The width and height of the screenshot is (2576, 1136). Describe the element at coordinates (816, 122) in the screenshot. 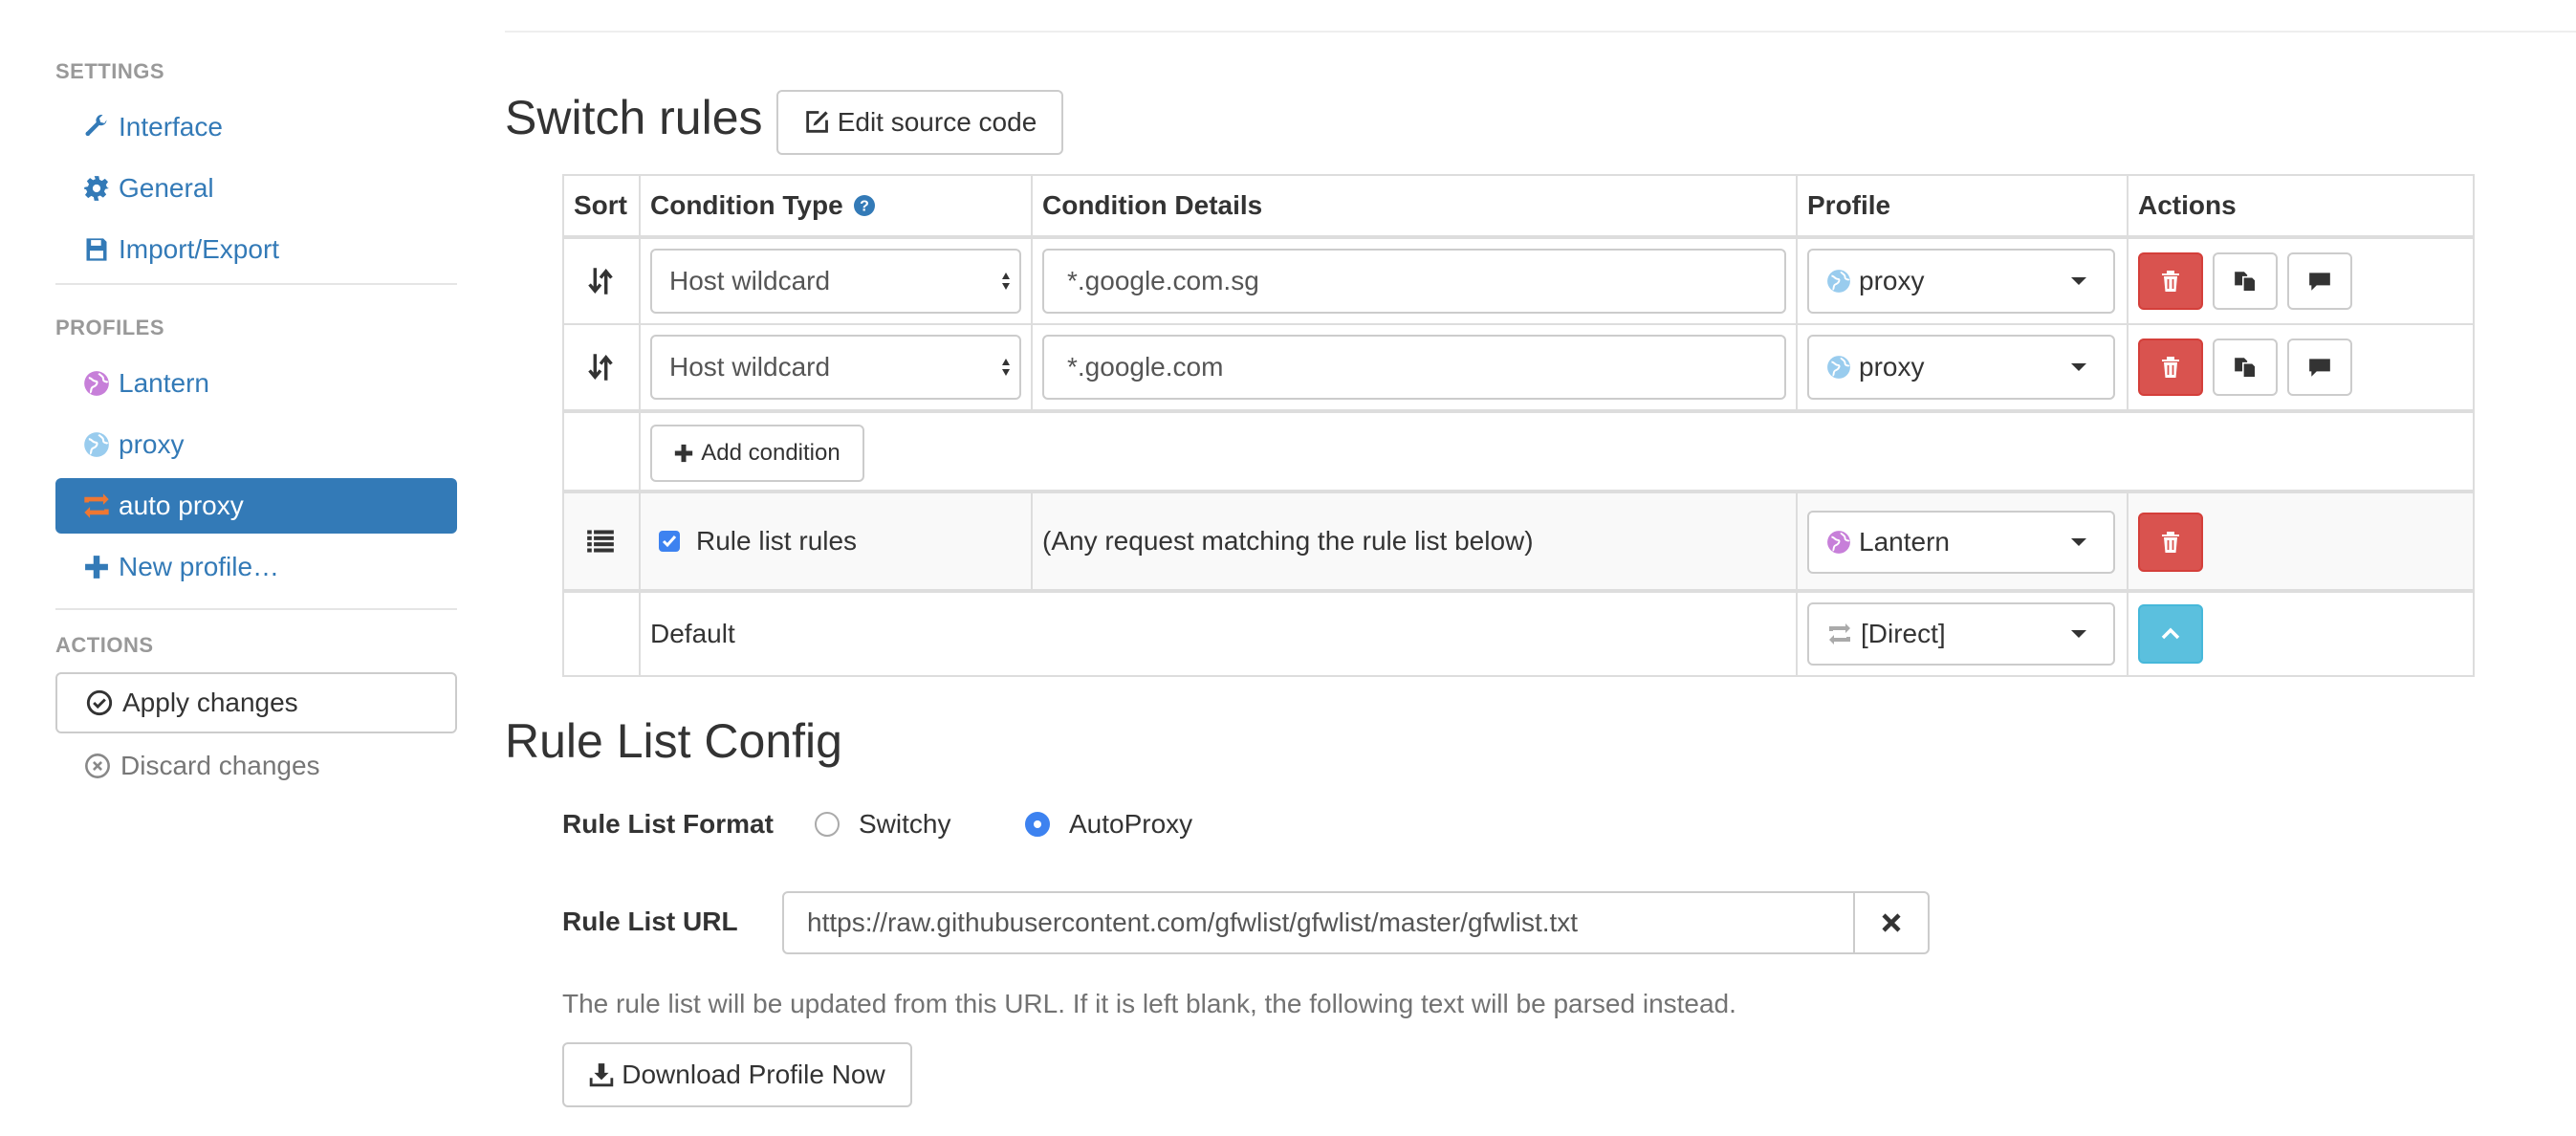

I see `edit-icon` at that location.